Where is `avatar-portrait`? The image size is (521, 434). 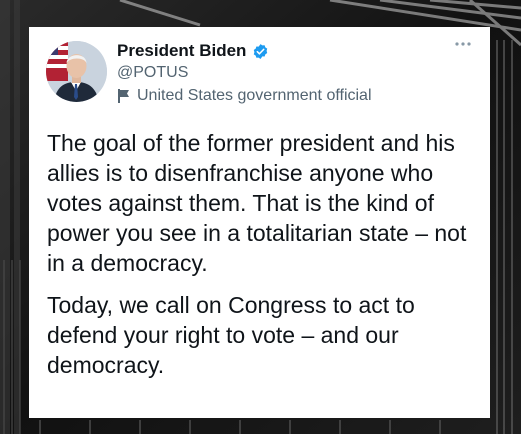 avatar-portrait is located at coordinates (76, 71).